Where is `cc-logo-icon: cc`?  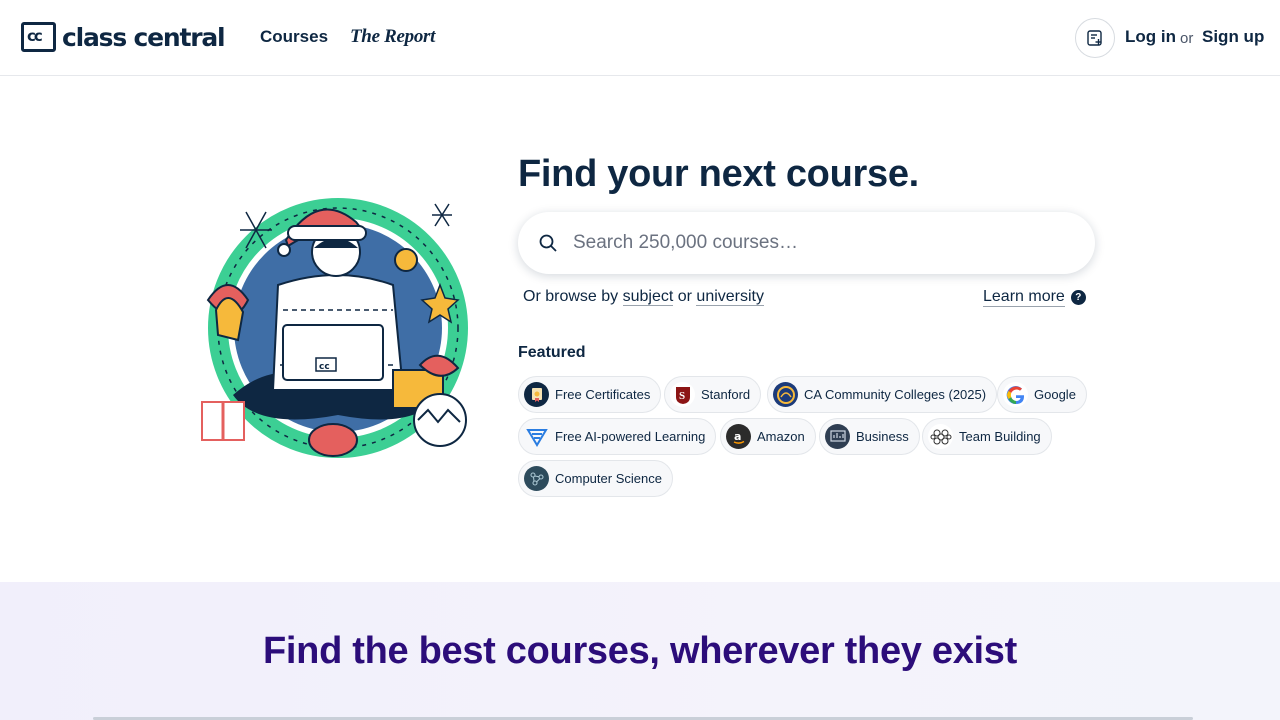
cc-logo-icon: cc is located at coordinates (38, 37).